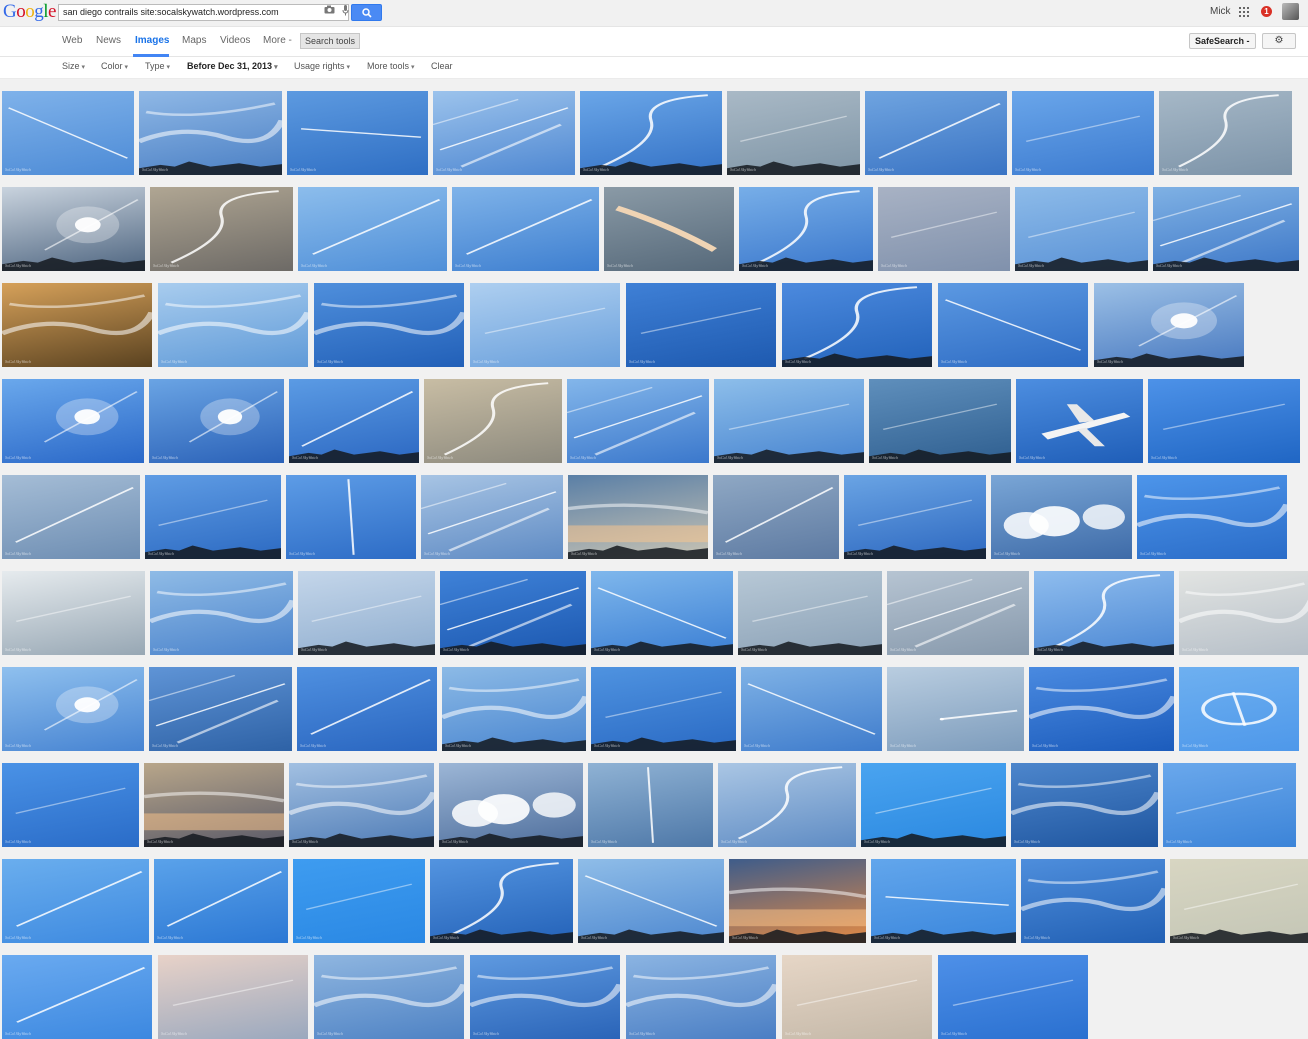 The image size is (1308, 1039). What do you see at coordinates (157, 66) in the screenshot?
I see `type-filter: Type ▾` at bounding box center [157, 66].